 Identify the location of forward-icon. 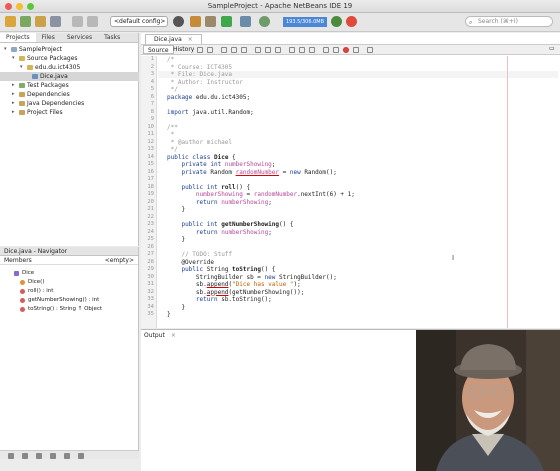
(210, 50).